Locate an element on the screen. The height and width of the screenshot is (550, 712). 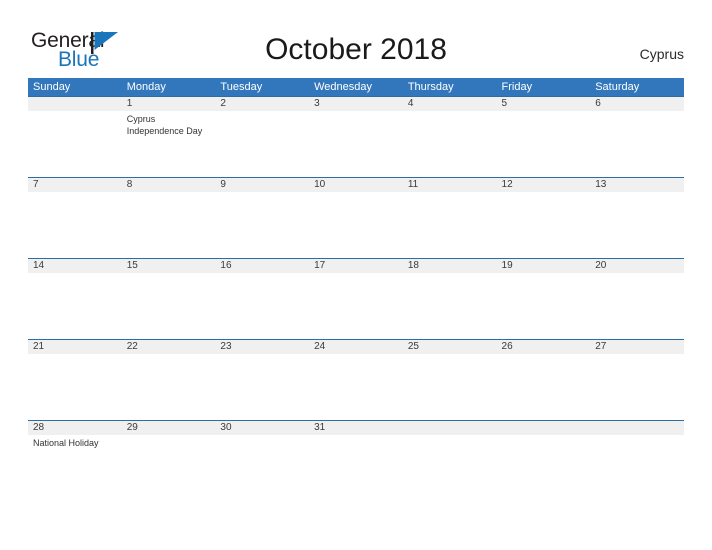
event-label: Cyprus Independence Day is located at coordinates (164, 125).